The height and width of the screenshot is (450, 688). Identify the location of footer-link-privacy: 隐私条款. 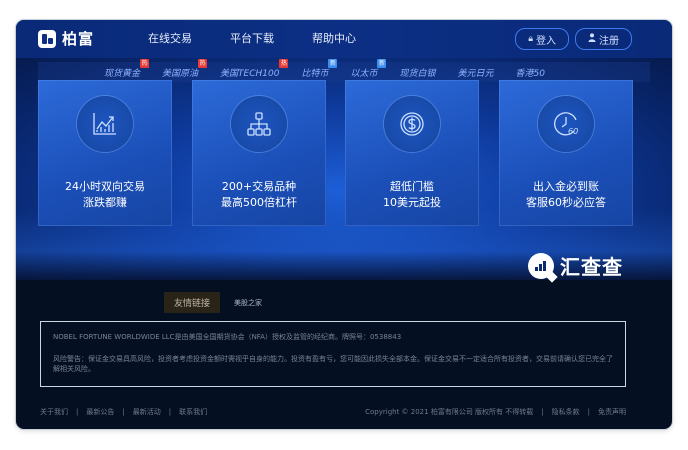
(566, 412).